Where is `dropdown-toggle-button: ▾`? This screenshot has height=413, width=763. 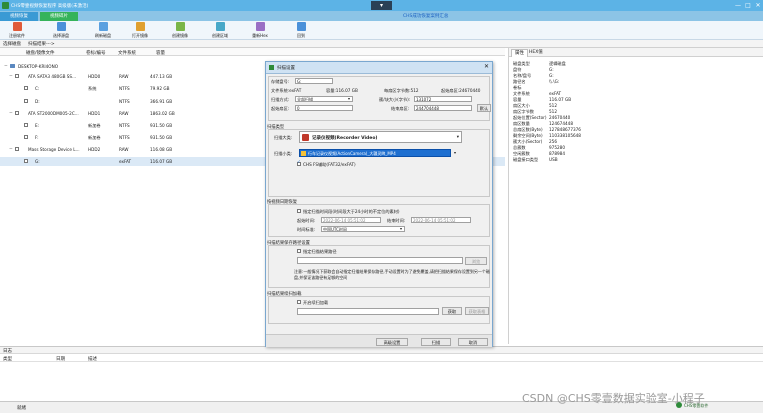 dropdown-toggle-button: ▾ is located at coordinates (381, 5).